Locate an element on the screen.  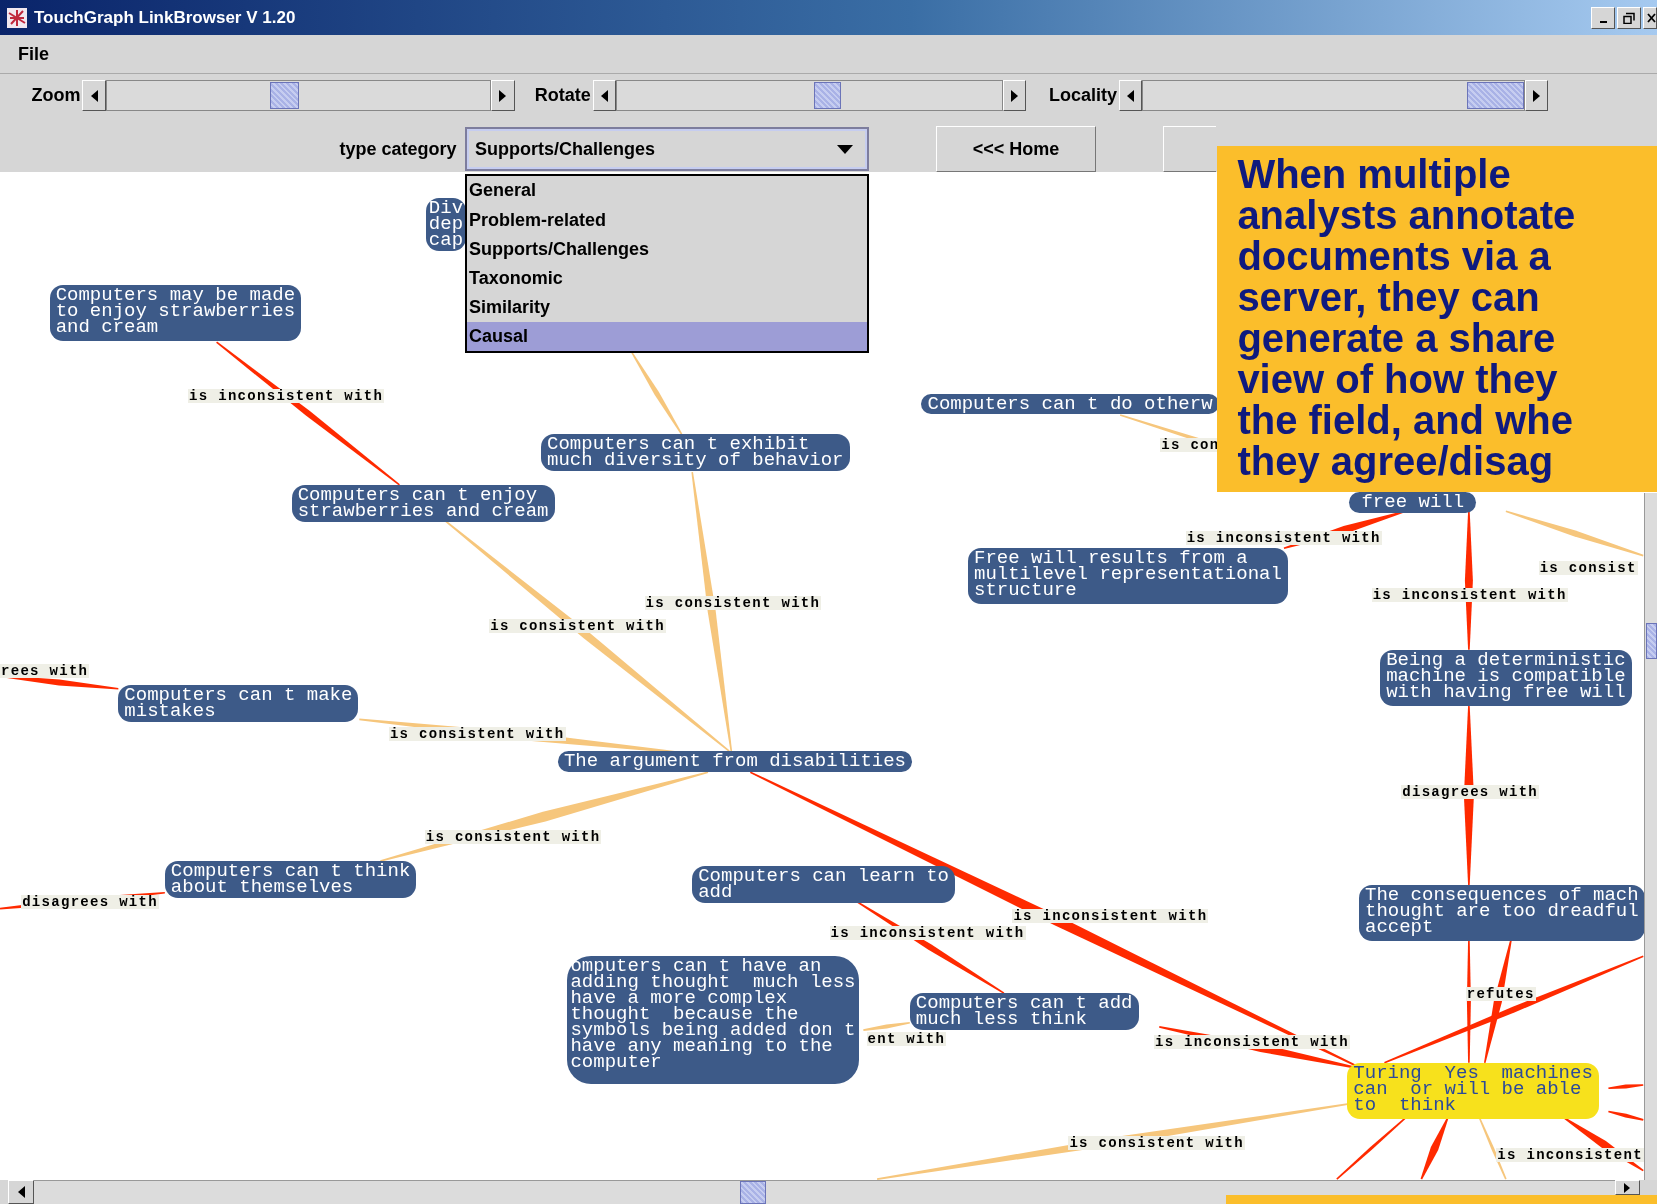
graph-node: The argument from disabilities is located at coordinates (735, 762).